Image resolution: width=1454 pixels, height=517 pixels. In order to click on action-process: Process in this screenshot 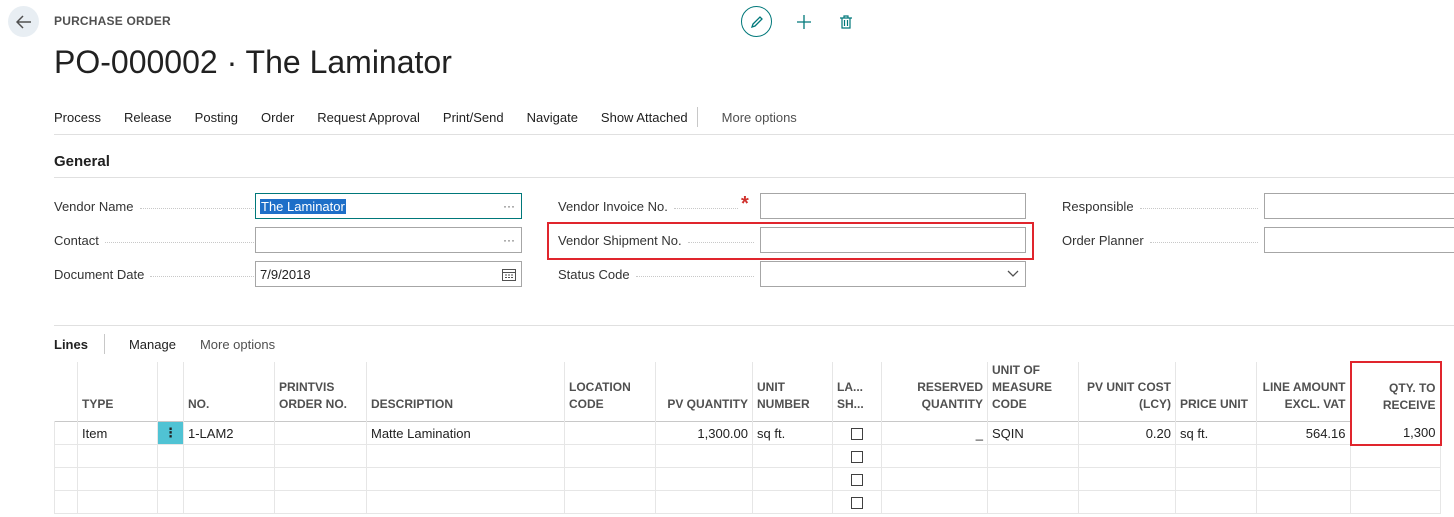, I will do `click(77, 117)`.